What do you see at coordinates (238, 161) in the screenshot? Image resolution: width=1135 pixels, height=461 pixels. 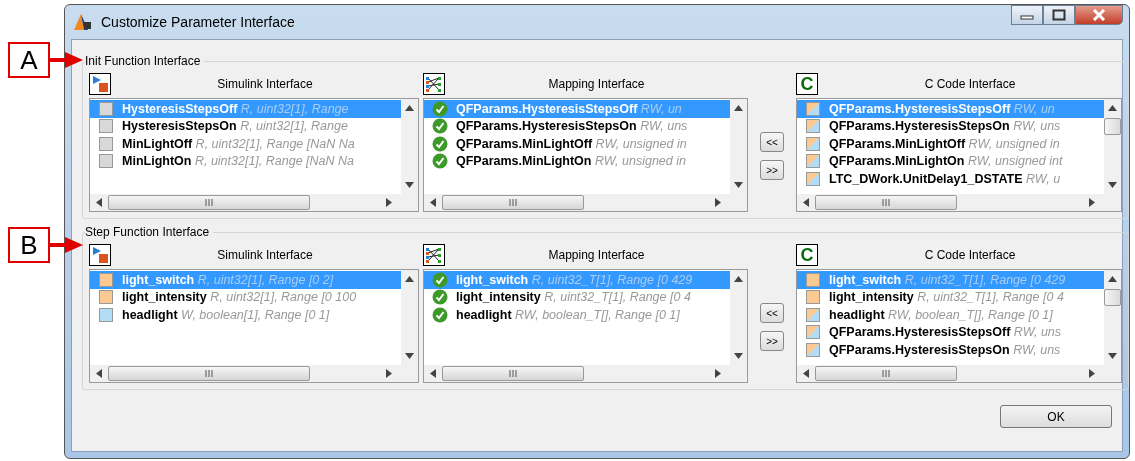 I see `item-text: MinLightOn R, uint32[1], Range [NaN Na` at bounding box center [238, 161].